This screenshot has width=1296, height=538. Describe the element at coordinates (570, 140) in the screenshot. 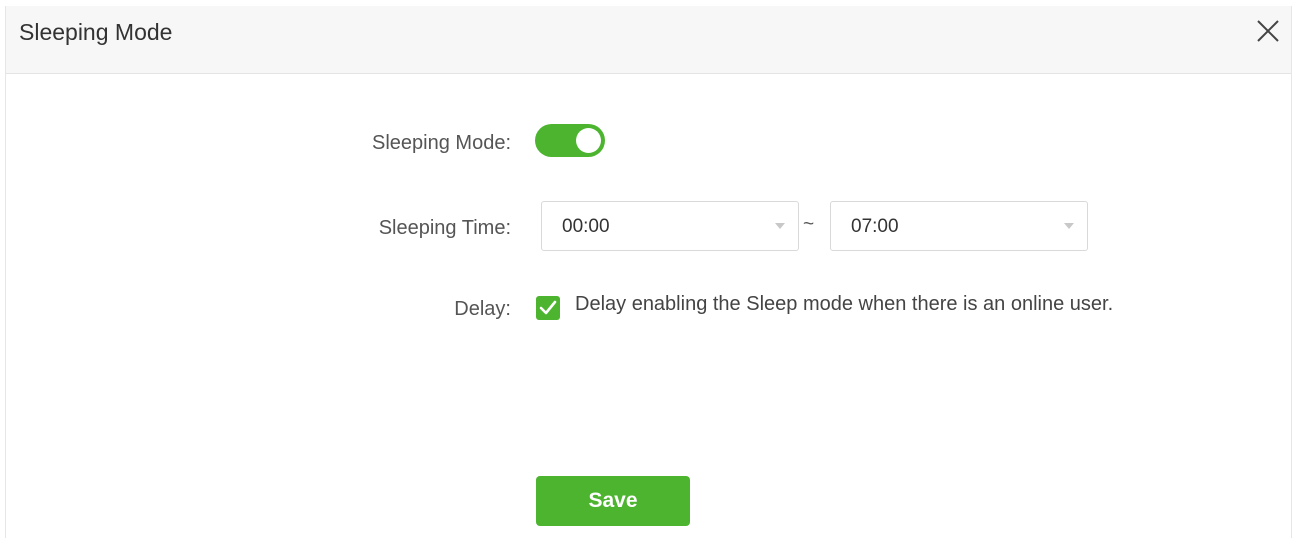

I see `sleeping-mode-toggle` at that location.